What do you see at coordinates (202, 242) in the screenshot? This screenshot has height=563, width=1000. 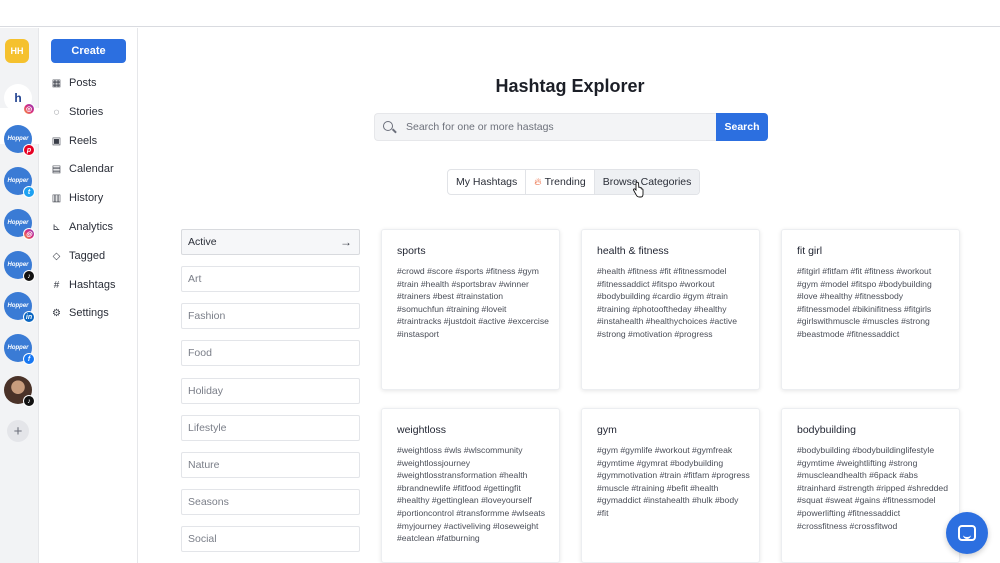 I see `category-label: Active` at bounding box center [202, 242].